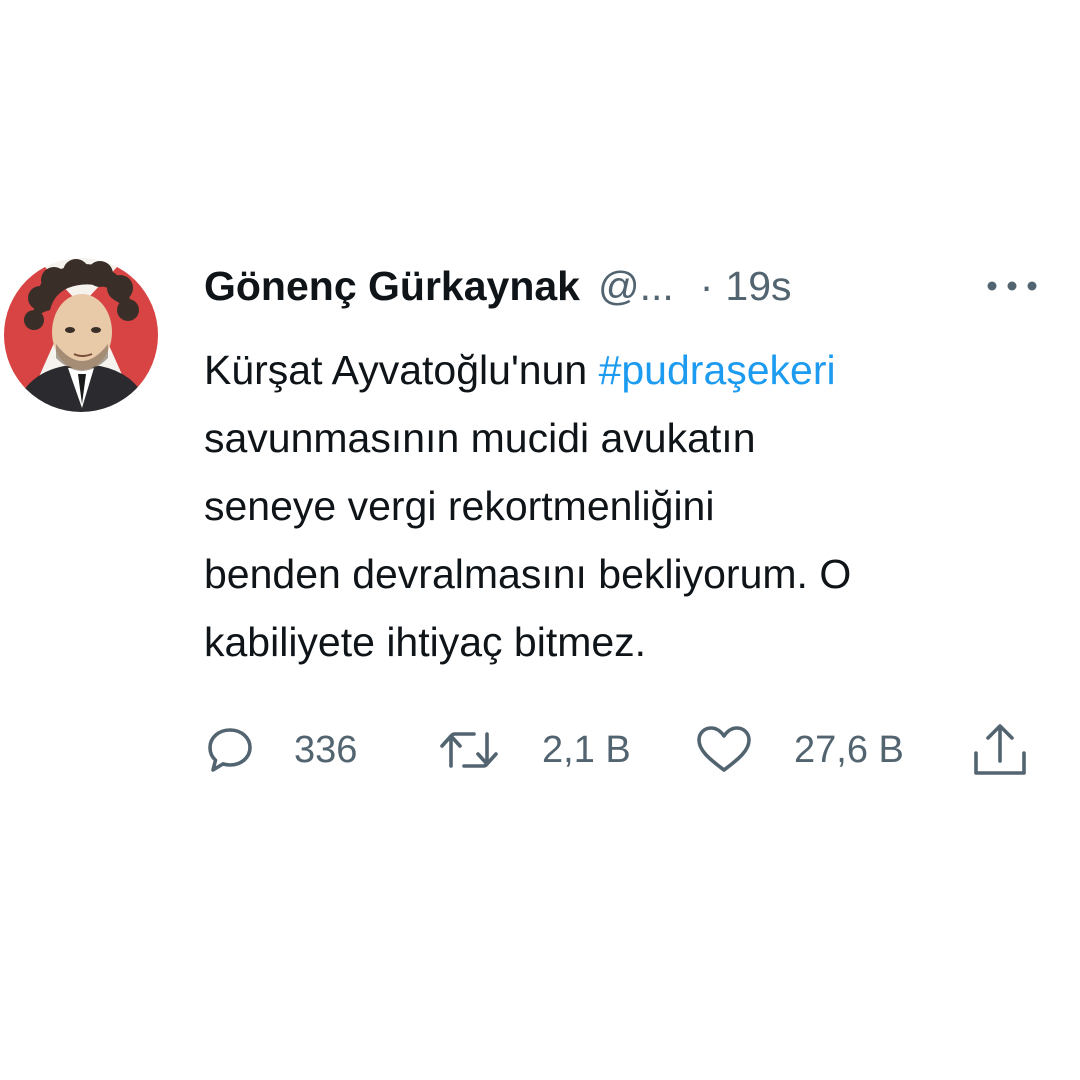  What do you see at coordinates (534, 750) in the screenshot?
I see `retweet-button: 2,1 B` at bounding box center [534, 750].